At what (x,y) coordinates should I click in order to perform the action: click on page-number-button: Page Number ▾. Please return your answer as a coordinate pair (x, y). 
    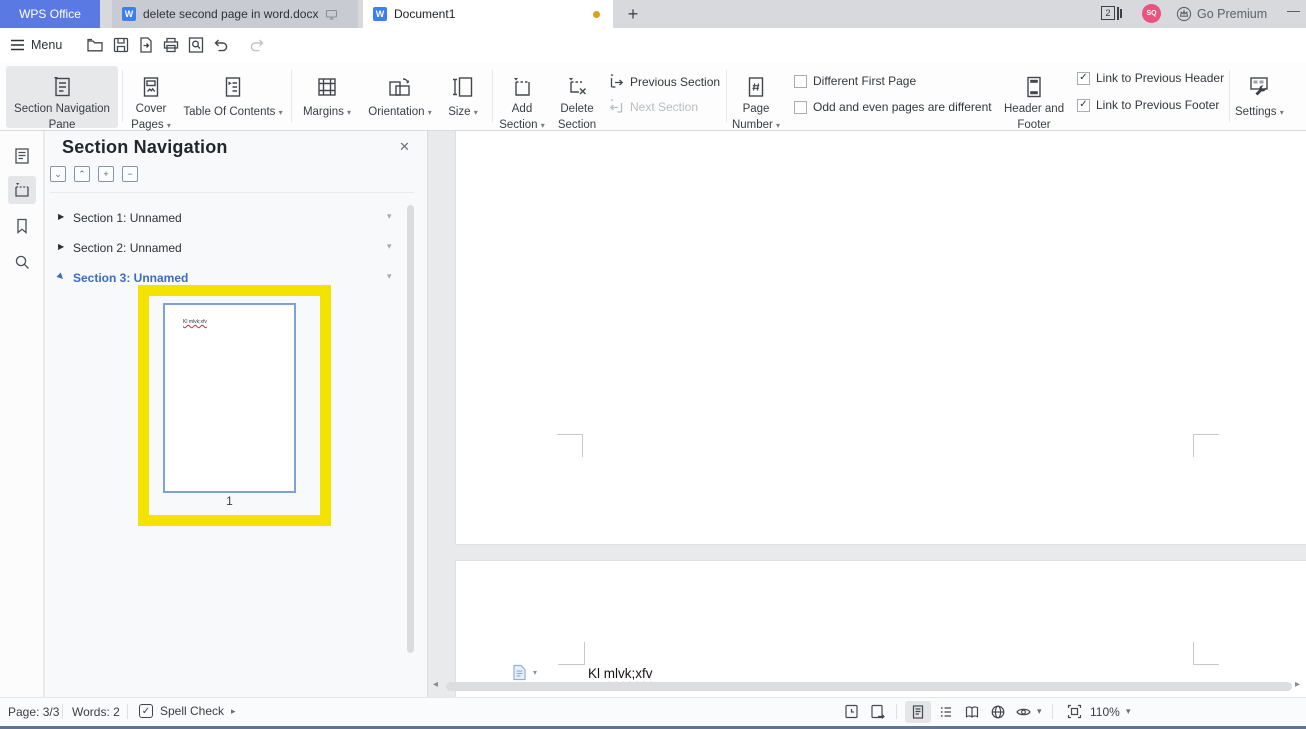
    Looking at the image, I should click on (756, 98).